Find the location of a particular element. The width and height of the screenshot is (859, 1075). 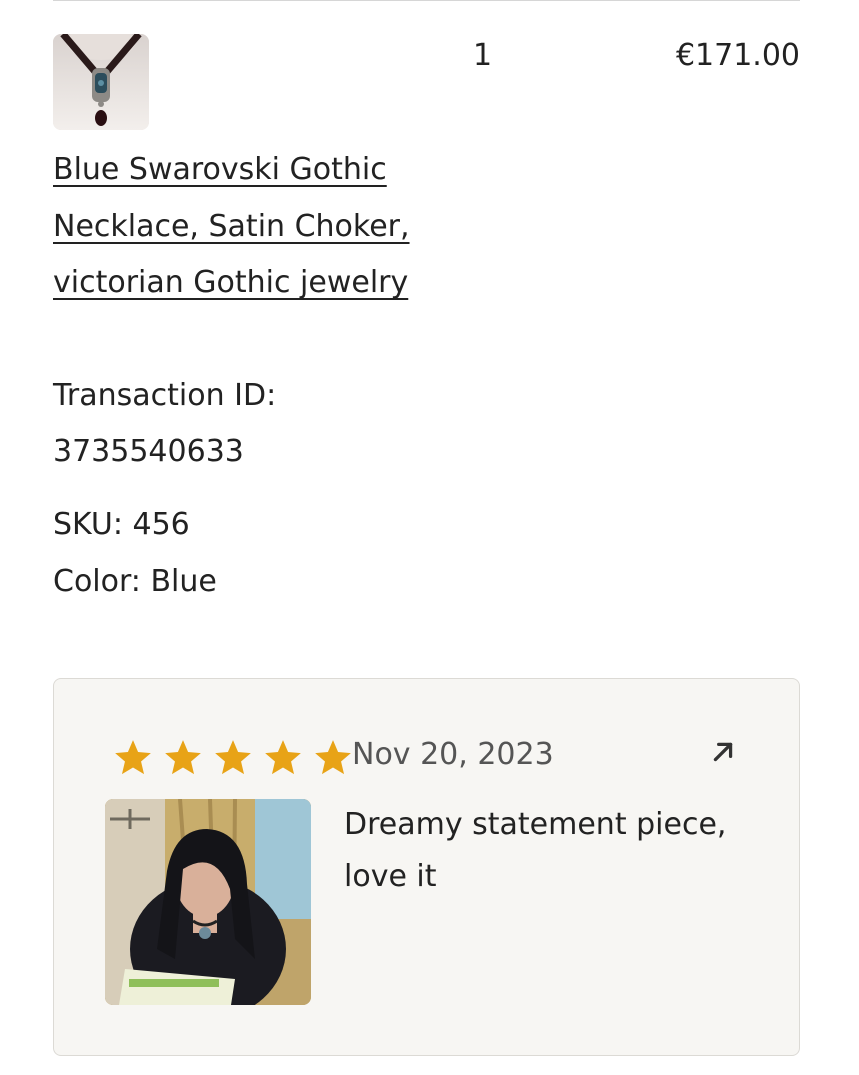

necklace-image-icon is located at coordinates (101, 82).